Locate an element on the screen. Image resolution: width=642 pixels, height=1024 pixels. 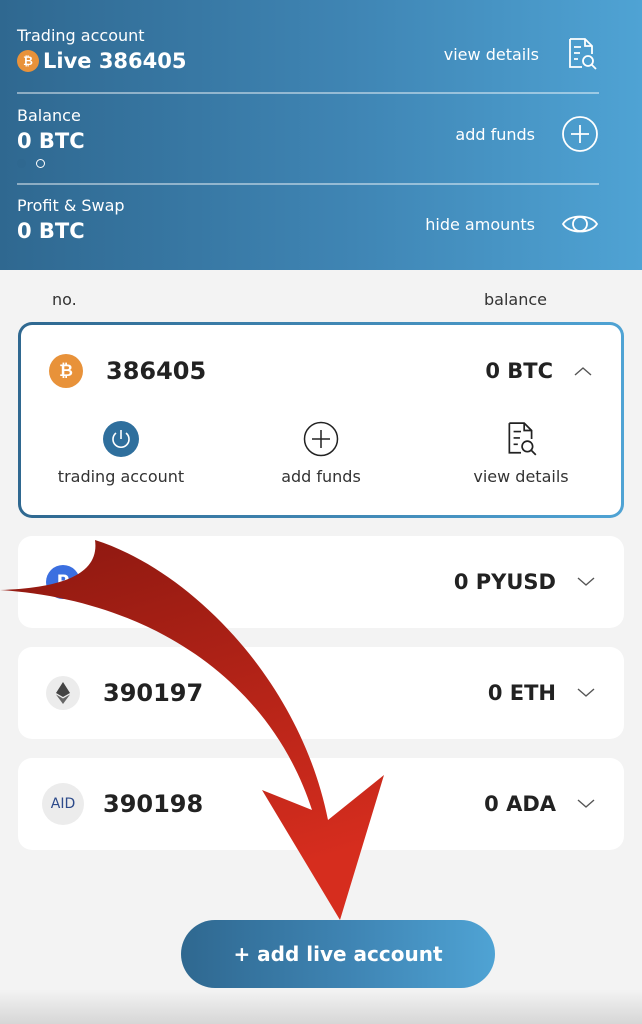
add-funds-action-label: add funds is located at coordinates (321, 476).